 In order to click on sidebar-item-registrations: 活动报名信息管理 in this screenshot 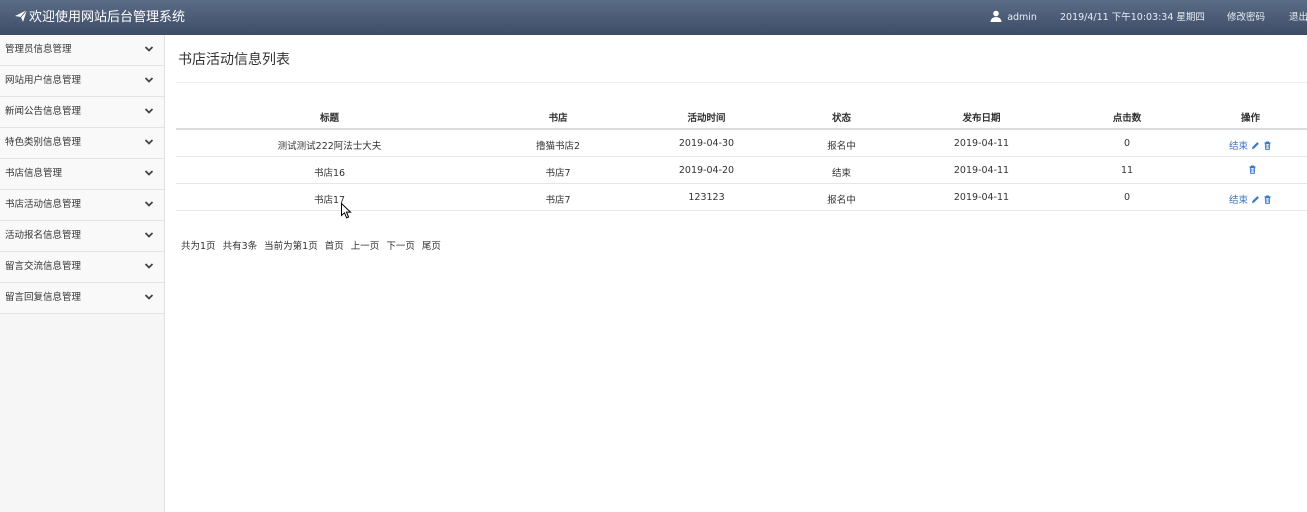, I will do `click(82, 236)`.